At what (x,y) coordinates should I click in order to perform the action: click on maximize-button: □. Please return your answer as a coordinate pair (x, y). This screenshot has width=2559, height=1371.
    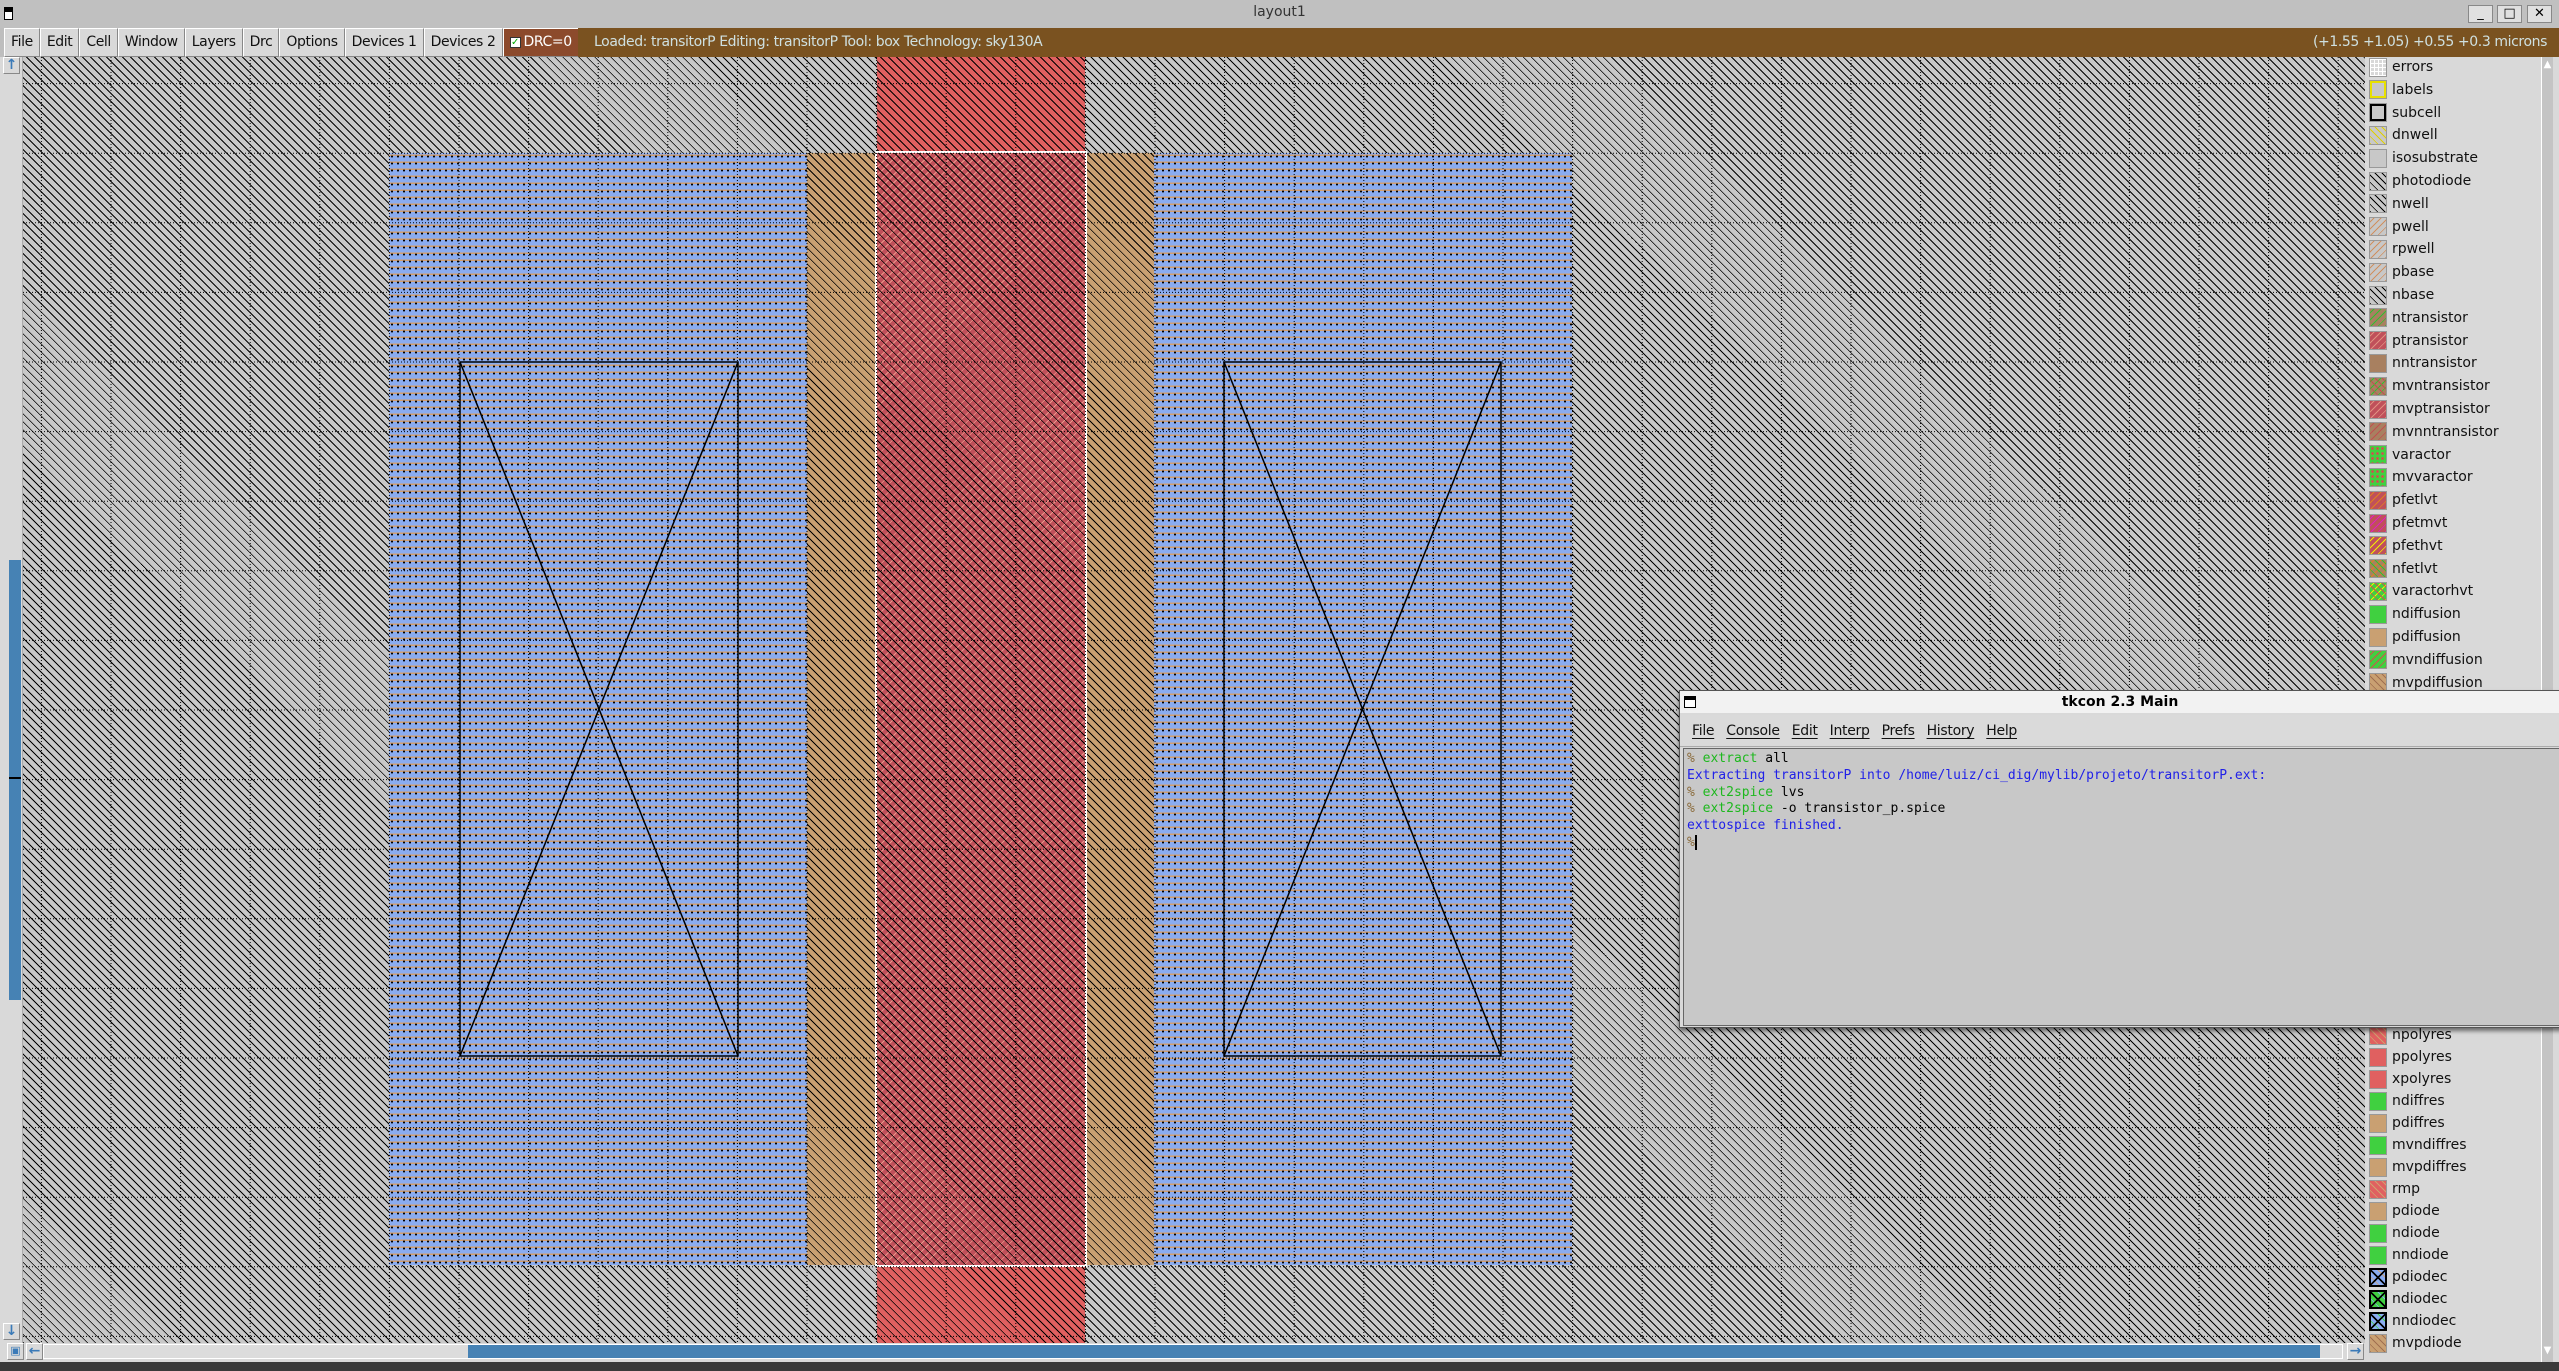
    Looking at the image, I should click on (2509, 14).